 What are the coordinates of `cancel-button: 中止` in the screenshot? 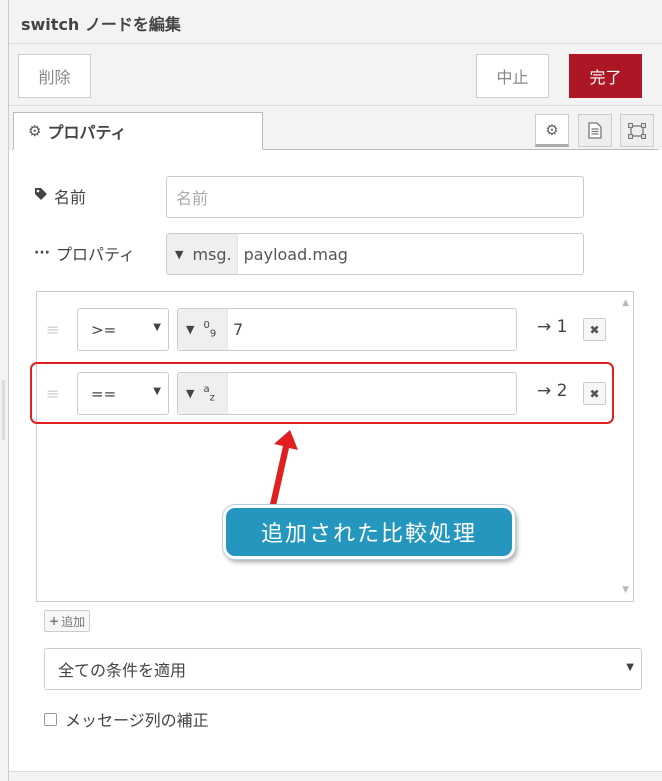 It's located at (512, 76).